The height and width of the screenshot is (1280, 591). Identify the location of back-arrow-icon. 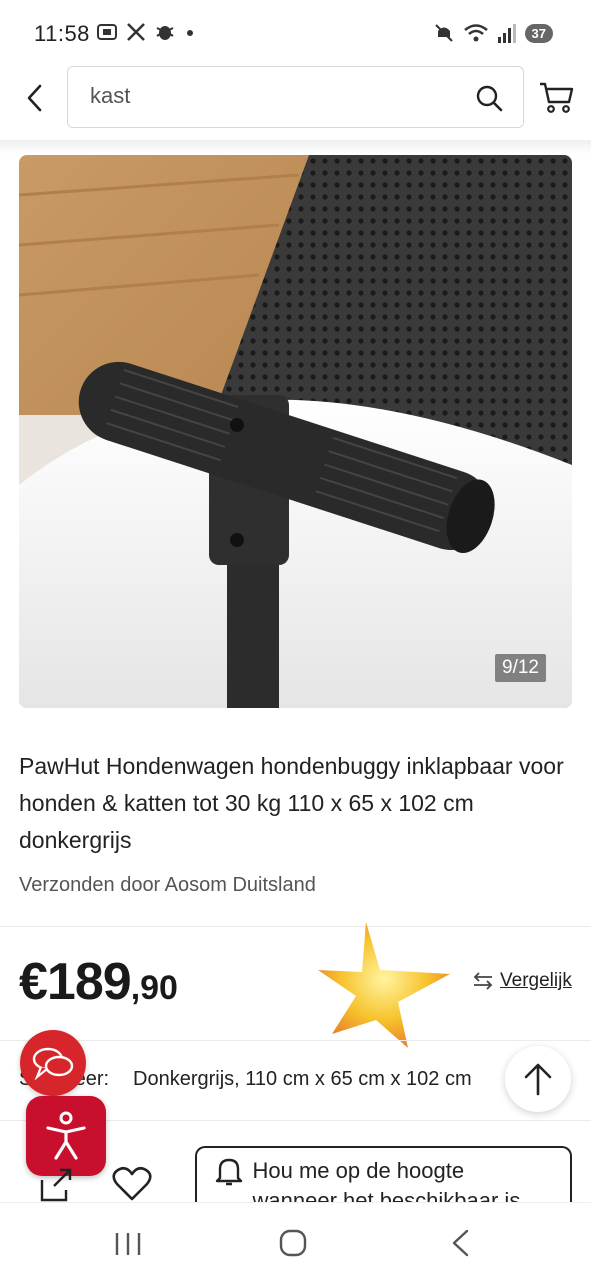
(36, 98).